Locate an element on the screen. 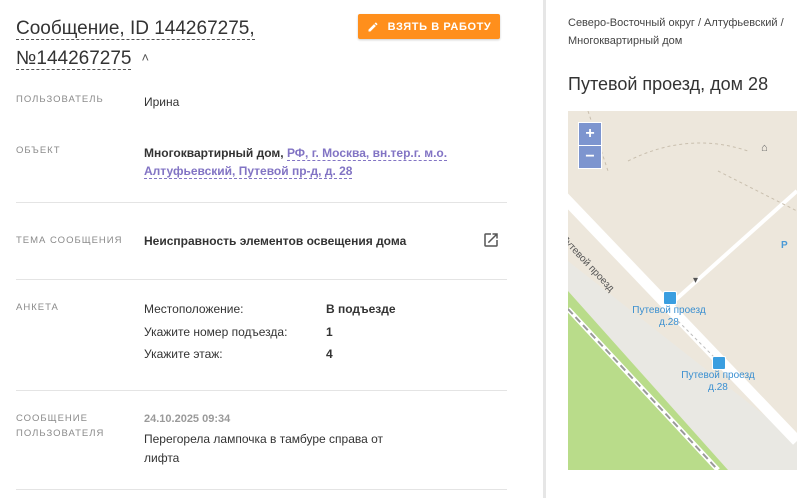 The image size is (797, 498). survey-key: Местоположение: is located at coordinates (194, 309).